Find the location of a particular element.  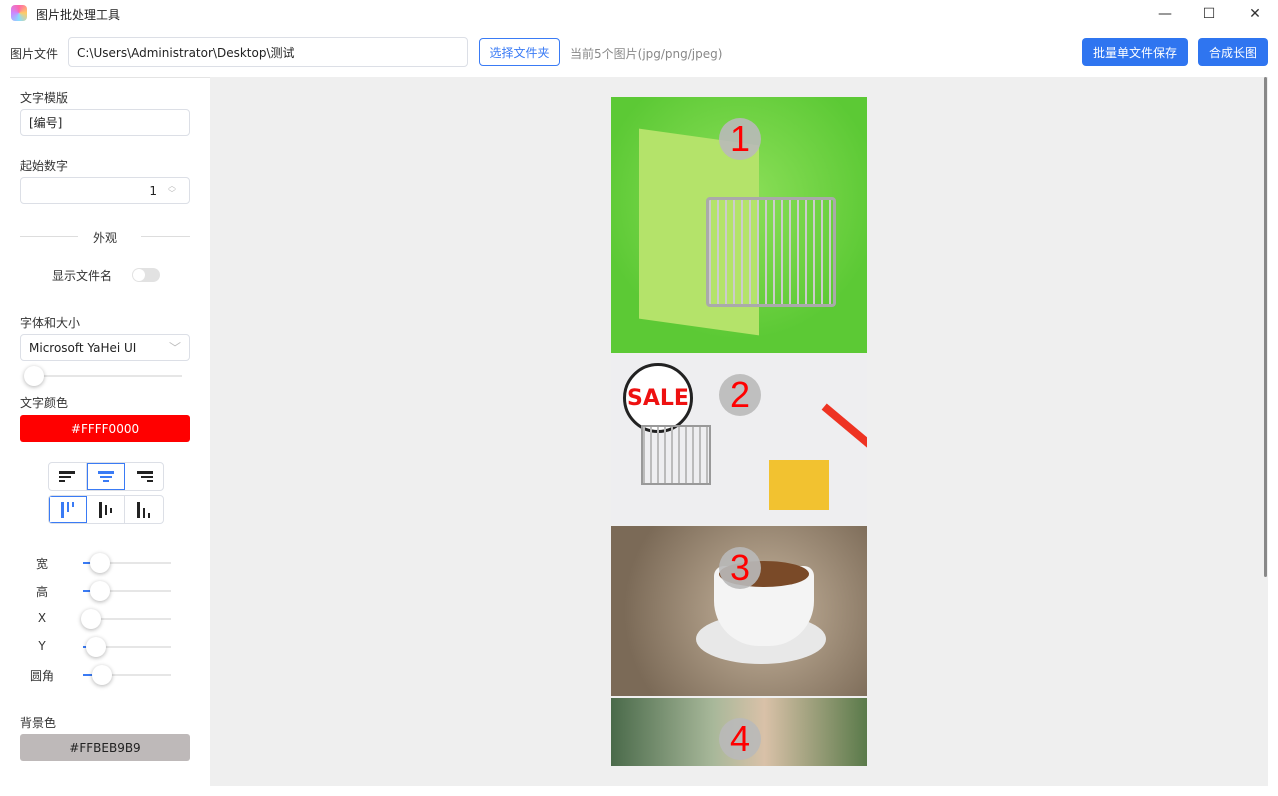

window-title: 图片批处理工具 is located at coordinates (78, 15).